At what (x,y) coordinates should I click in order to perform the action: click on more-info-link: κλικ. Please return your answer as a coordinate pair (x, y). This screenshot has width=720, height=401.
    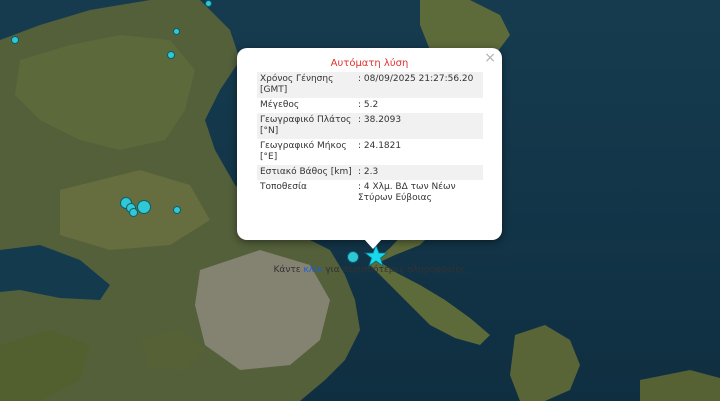
    Looking at the image, I should click on (313, 270).